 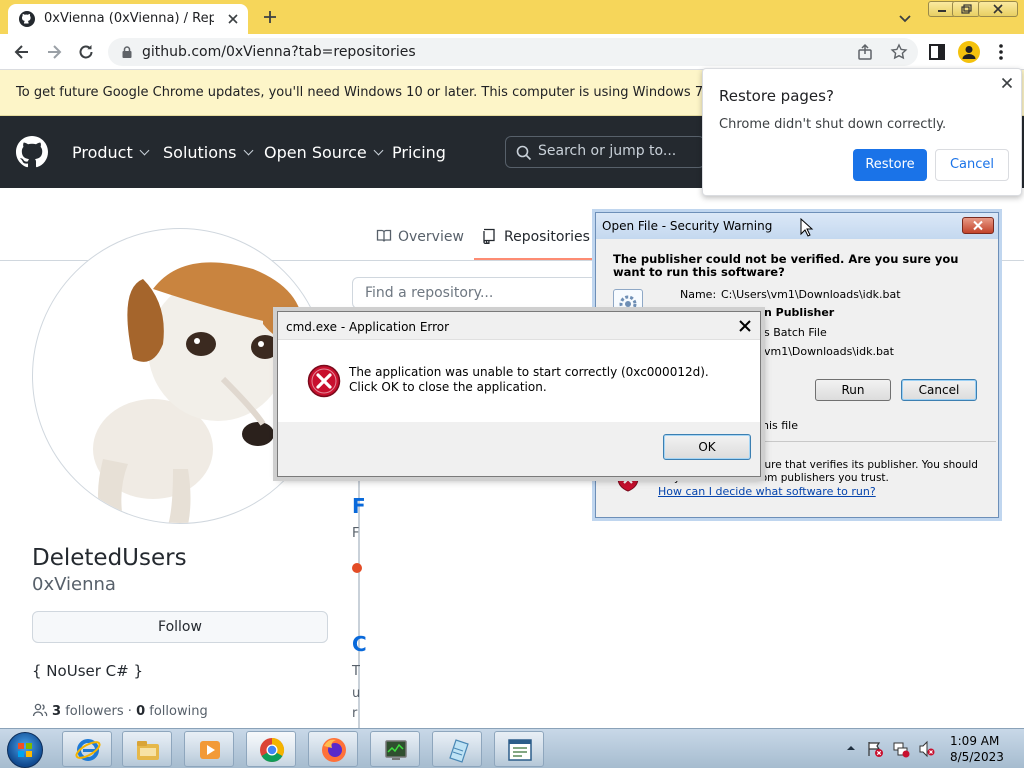 I want to click on mouse-cursor-icon, so click(x=807, y=228).